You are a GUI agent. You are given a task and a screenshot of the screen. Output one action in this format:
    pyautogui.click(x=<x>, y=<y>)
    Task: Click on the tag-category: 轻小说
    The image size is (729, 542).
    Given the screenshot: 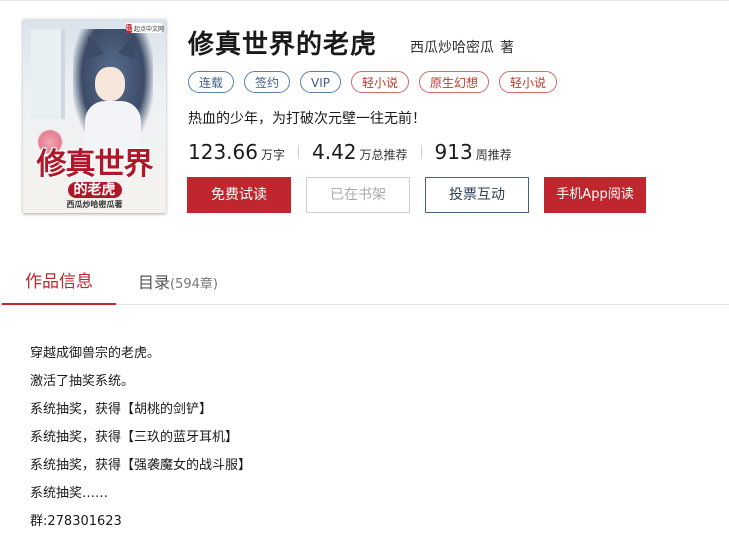 What is the action you would take?
    pyautogui.click(x=380, y=82)
    